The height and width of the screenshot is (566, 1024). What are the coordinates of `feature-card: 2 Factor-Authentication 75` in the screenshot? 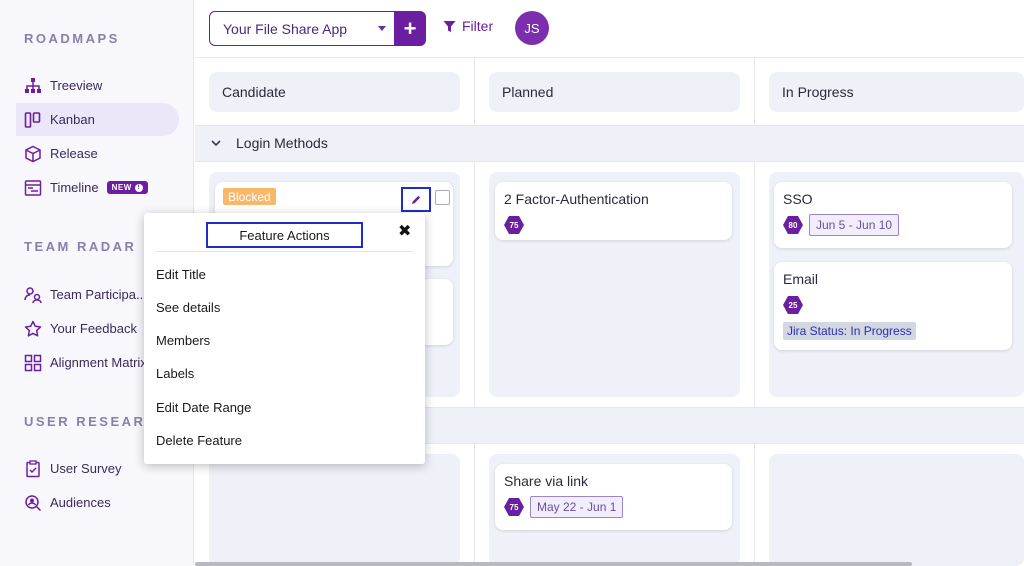 It's located at (613, 211).